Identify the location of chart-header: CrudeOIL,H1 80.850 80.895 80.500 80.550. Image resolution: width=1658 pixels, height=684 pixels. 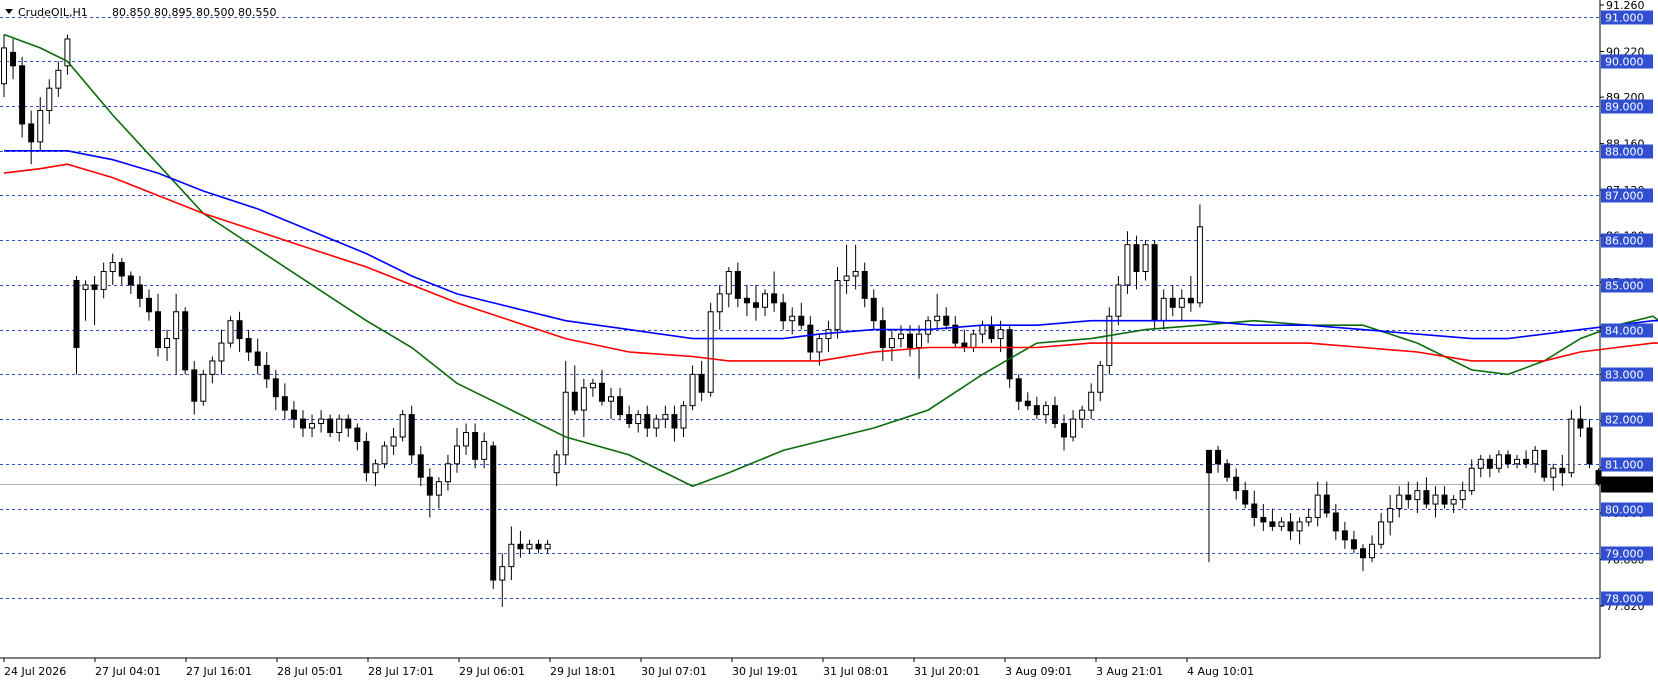
(140, 12).